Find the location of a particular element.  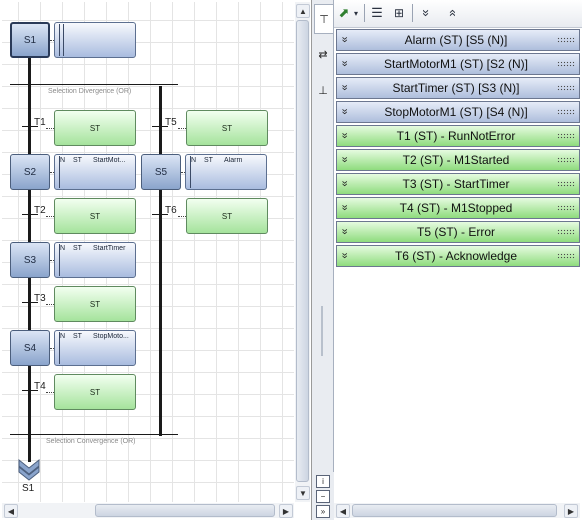

action-block-s1 is located at coordinates (95, 40).